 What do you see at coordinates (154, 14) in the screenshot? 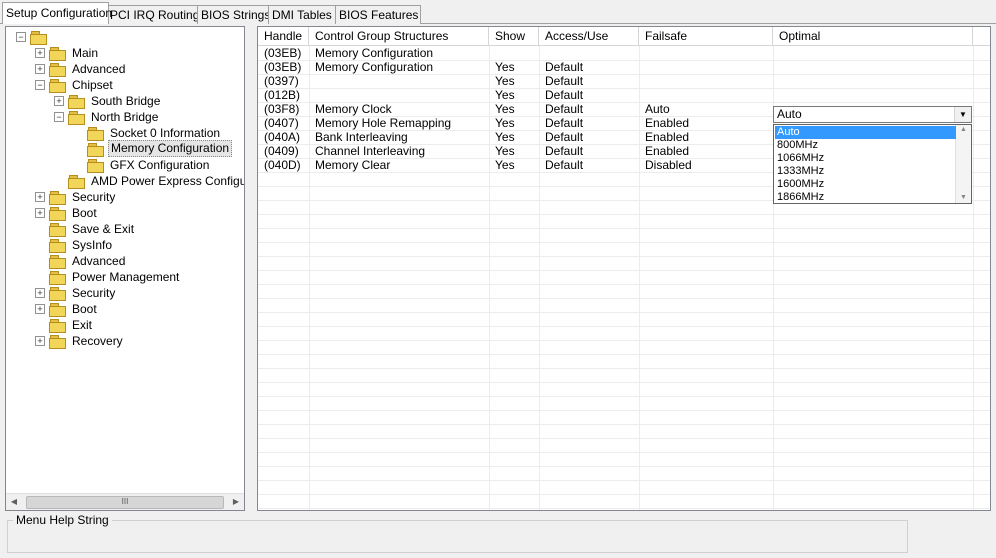
I see `tab-pci-irq-routing: PCI IRQ Routing` at bounding box center [154, 14].